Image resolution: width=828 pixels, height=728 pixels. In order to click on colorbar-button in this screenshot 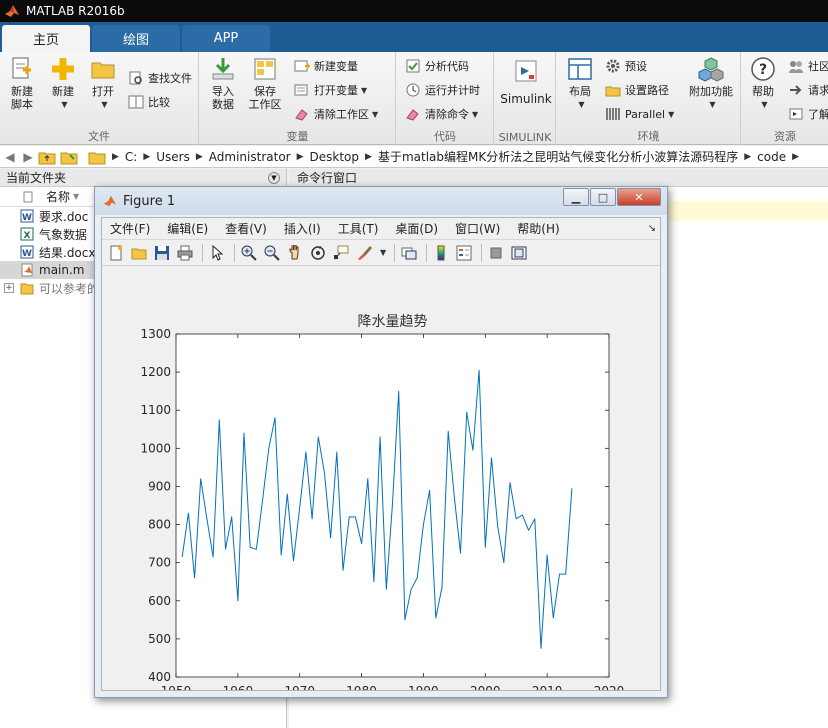, I will do `click(441, 253)`.